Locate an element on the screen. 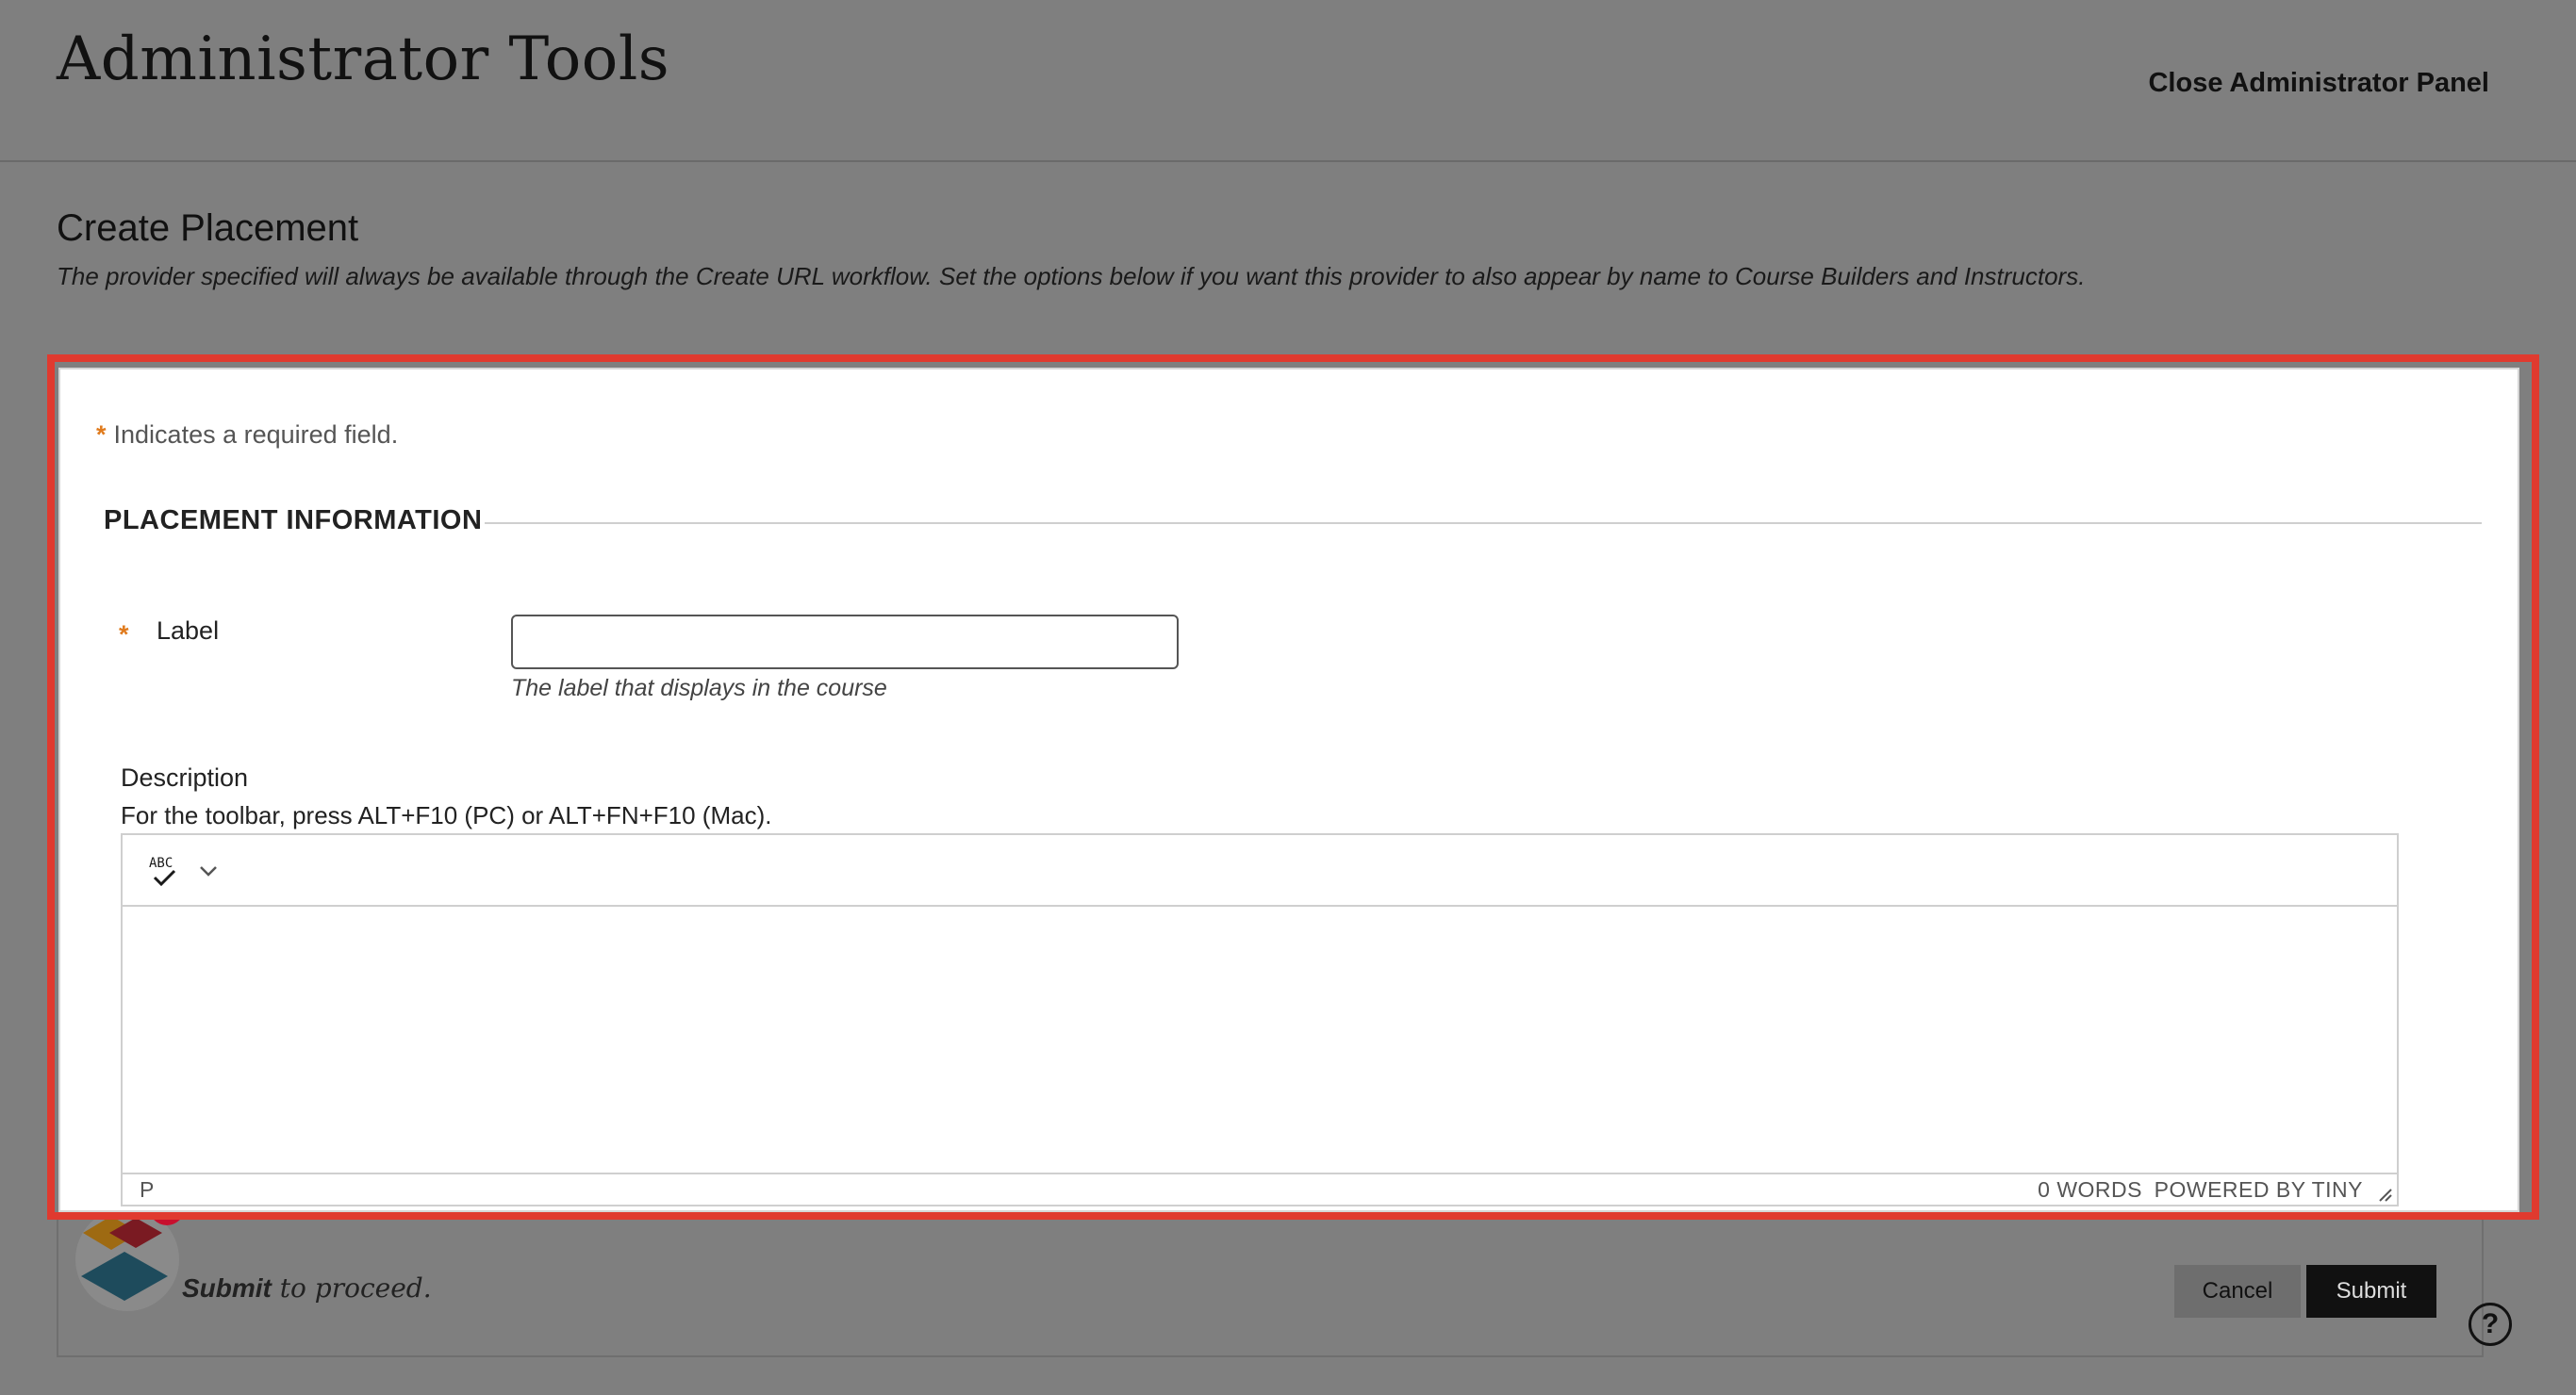 This screenshot has height=1395, width=2576. svg-text: ABC is located at coordinates (161, 863).